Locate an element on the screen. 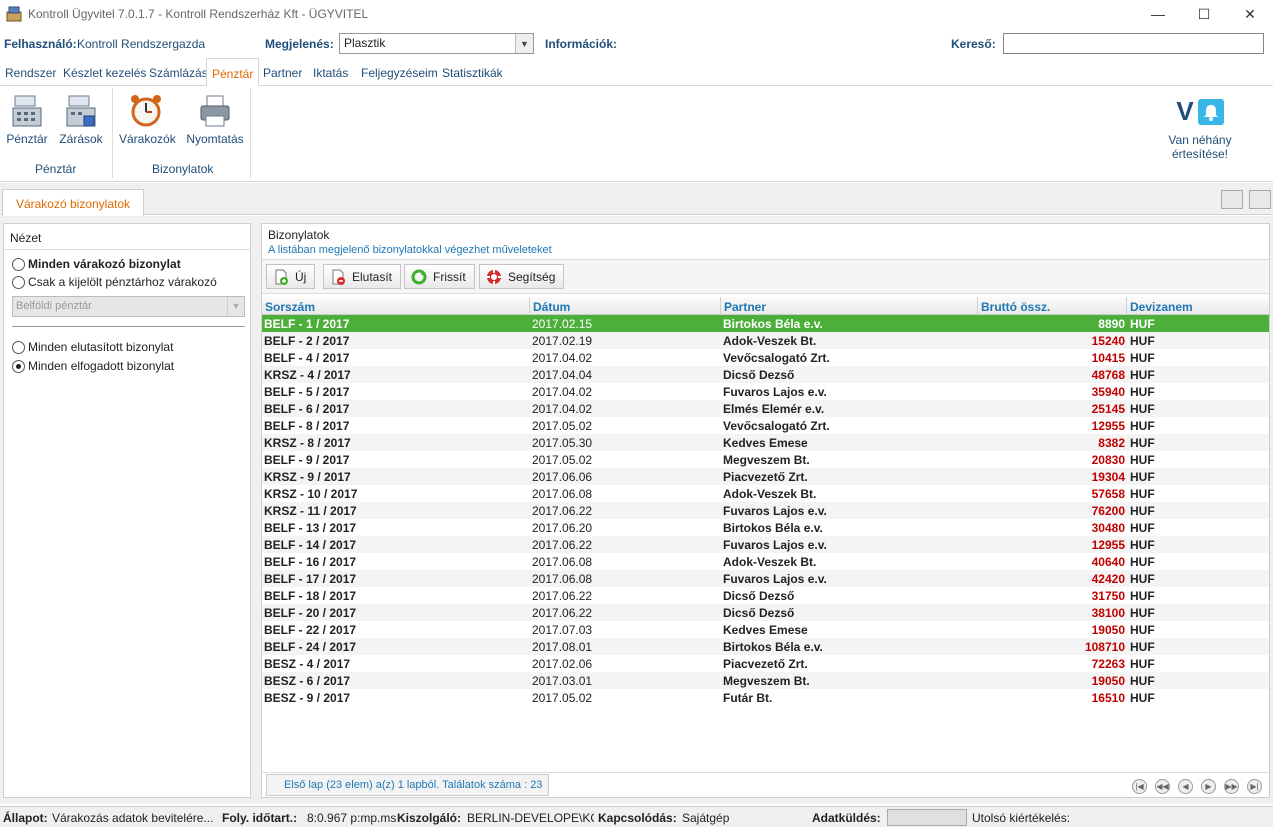 This screenshot has height=827, width=1273. cell-sorszam: BELF - 16 / 2017 is located at coordinates (310, 562).